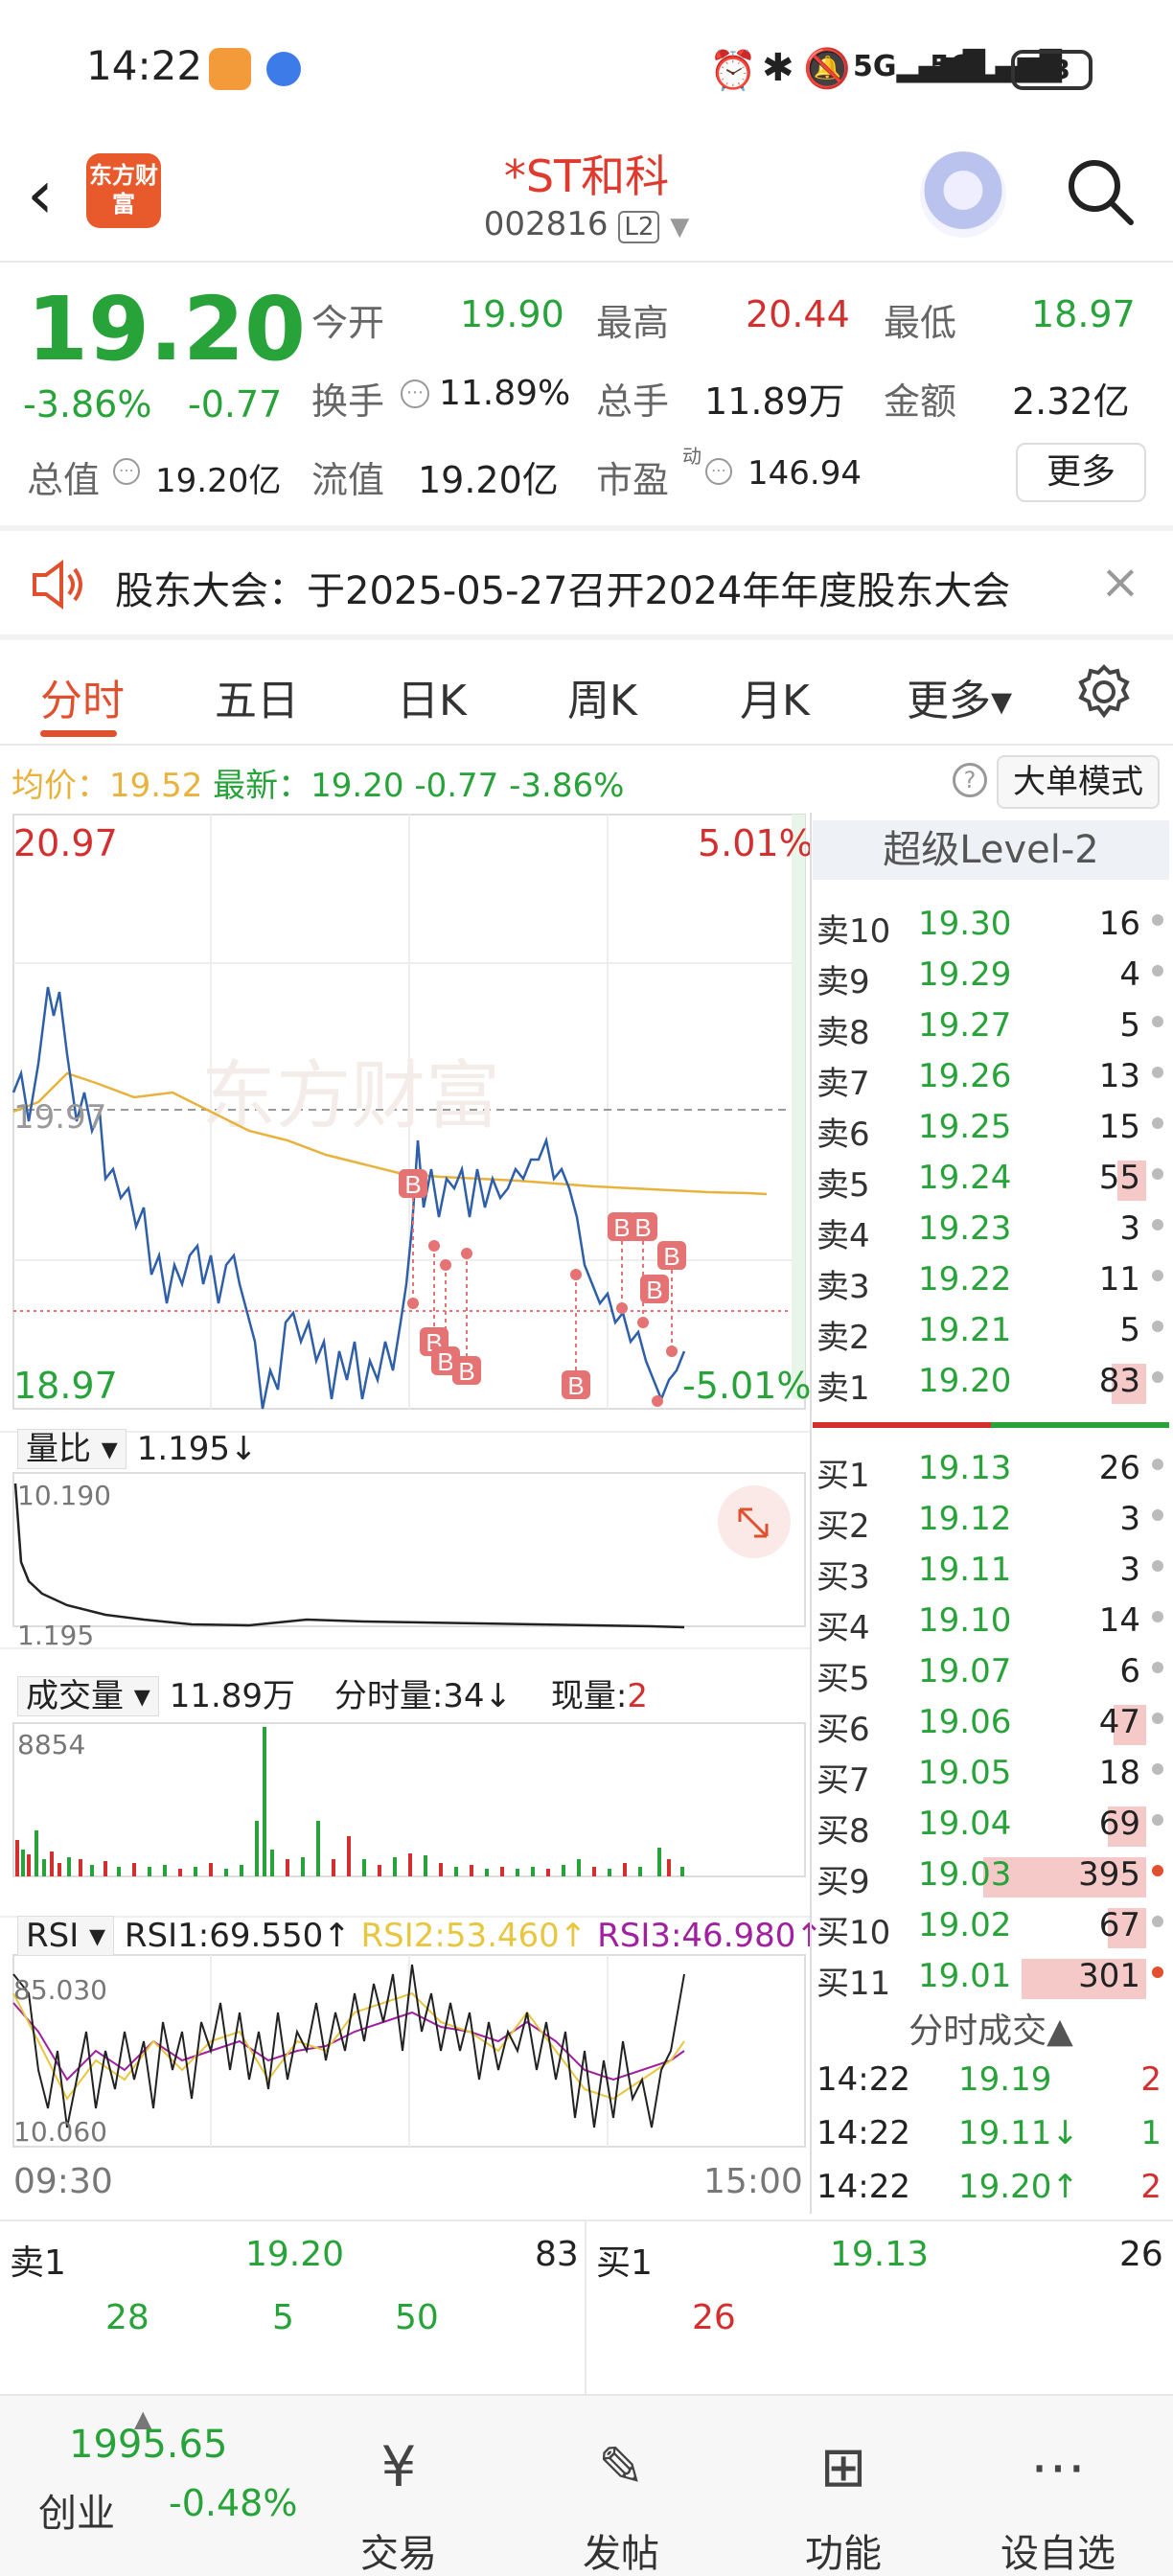  What do you see at coordinates (970, 780) in the screenshot?
I see `help-icon: ?` at bounding box center [970, 780].